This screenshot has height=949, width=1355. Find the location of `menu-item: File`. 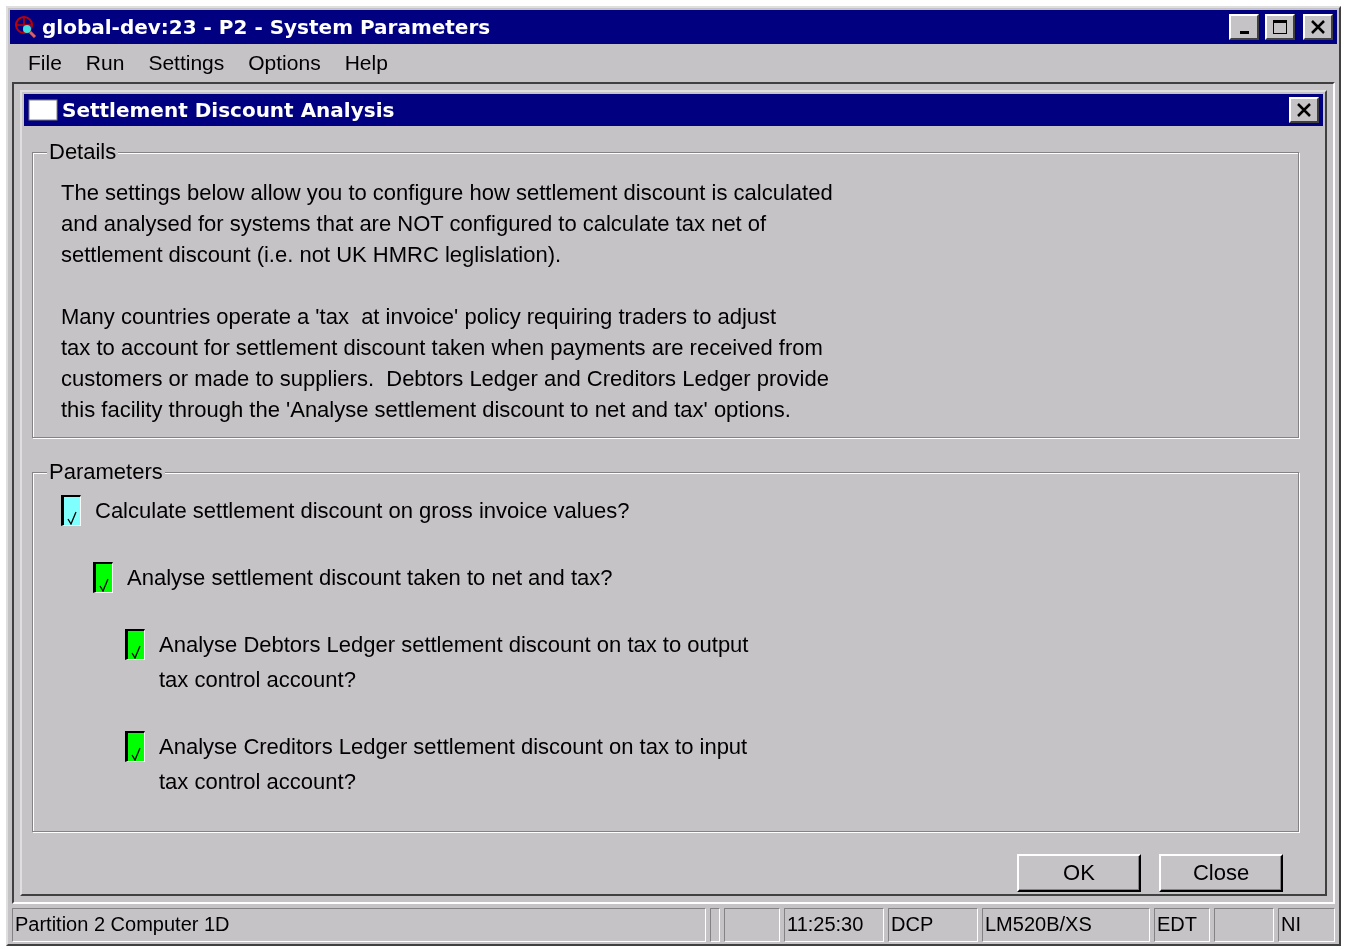

menu-item: File is located at coordinates (45, 63).